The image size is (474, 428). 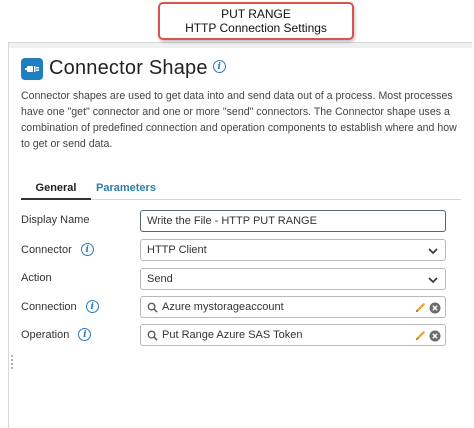 I want to click on display-name-input: Write the File - HTTP PUT RANGE, so click(x=293, y=221).